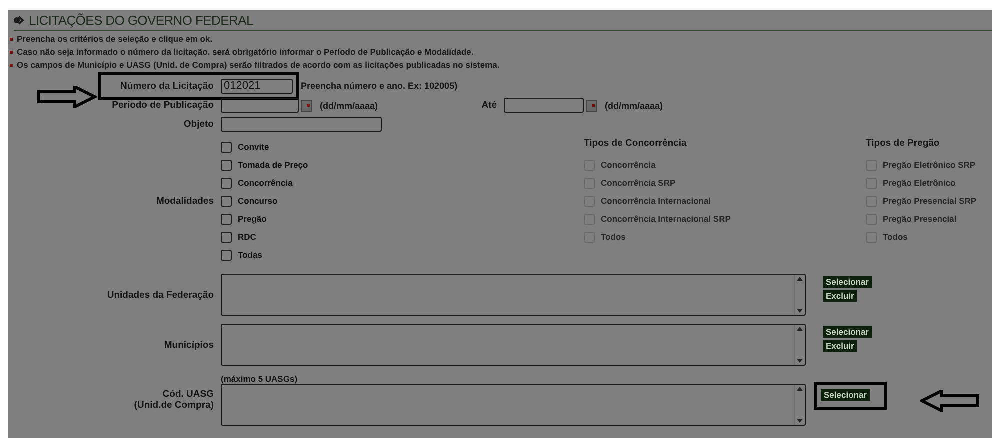 This screenshot has width=992, height=438. What do you see at coordinates (656, 201) in the screenshot?
I see `checkbox-label: Concorrência Internacional` at bounding box center [656, 201].